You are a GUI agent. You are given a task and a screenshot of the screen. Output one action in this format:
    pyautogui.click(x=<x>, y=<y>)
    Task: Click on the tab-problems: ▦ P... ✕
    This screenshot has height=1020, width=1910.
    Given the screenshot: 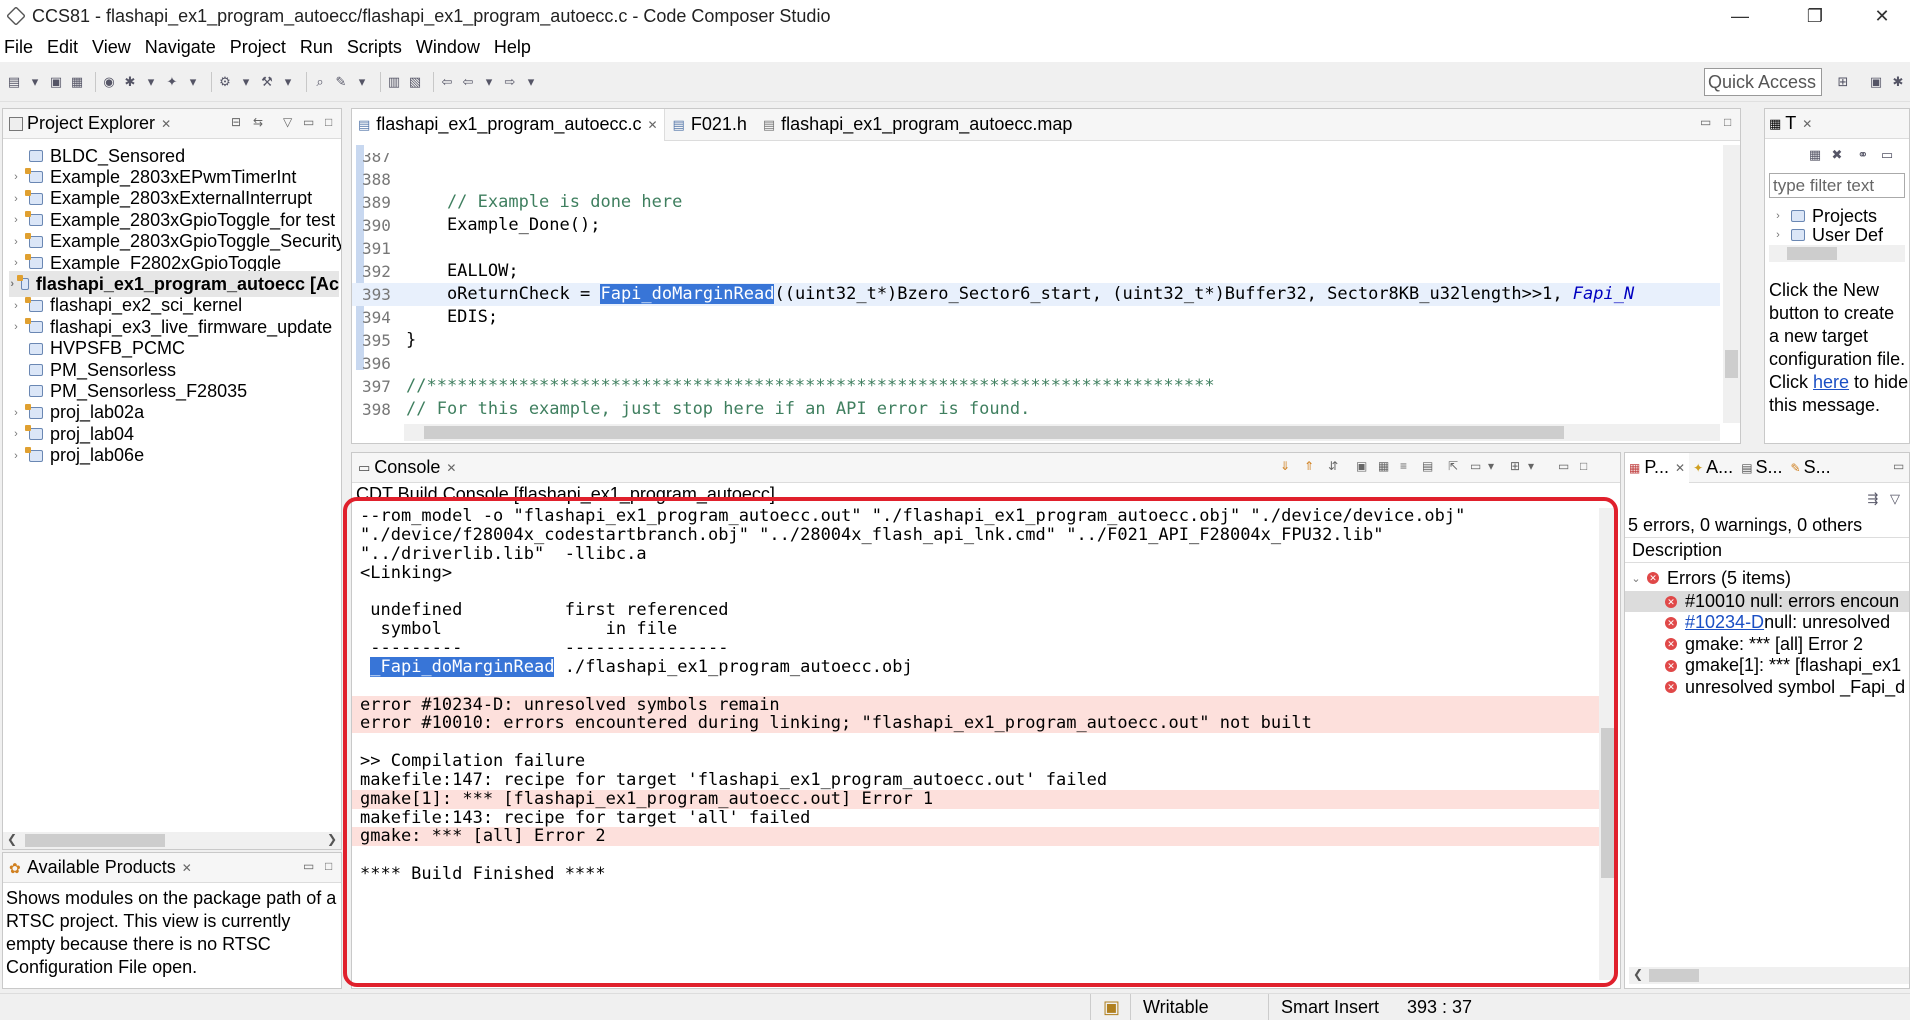 What is the action you would take?
    pyautogui.click(x=1657, y=468)
    